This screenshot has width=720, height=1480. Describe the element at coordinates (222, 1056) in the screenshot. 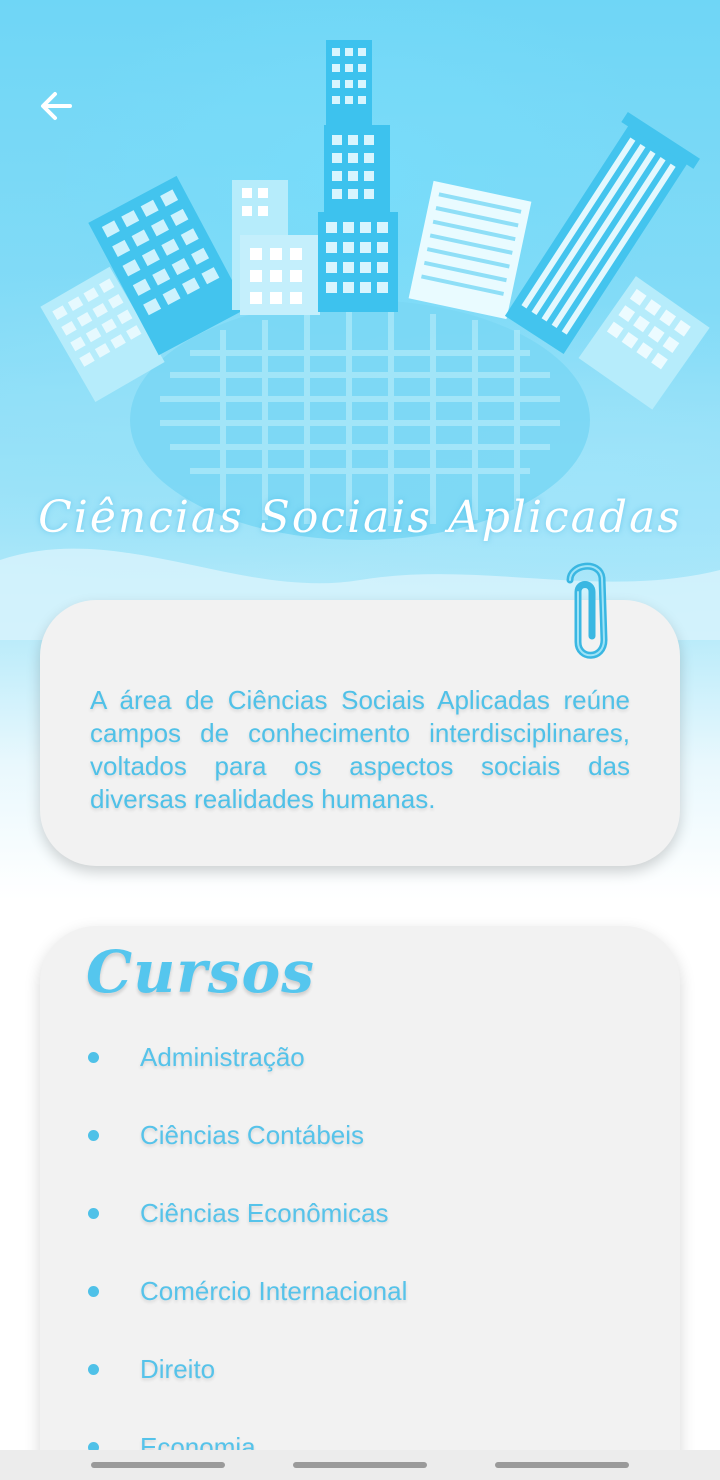

I see `course-label: Administração` at that location.